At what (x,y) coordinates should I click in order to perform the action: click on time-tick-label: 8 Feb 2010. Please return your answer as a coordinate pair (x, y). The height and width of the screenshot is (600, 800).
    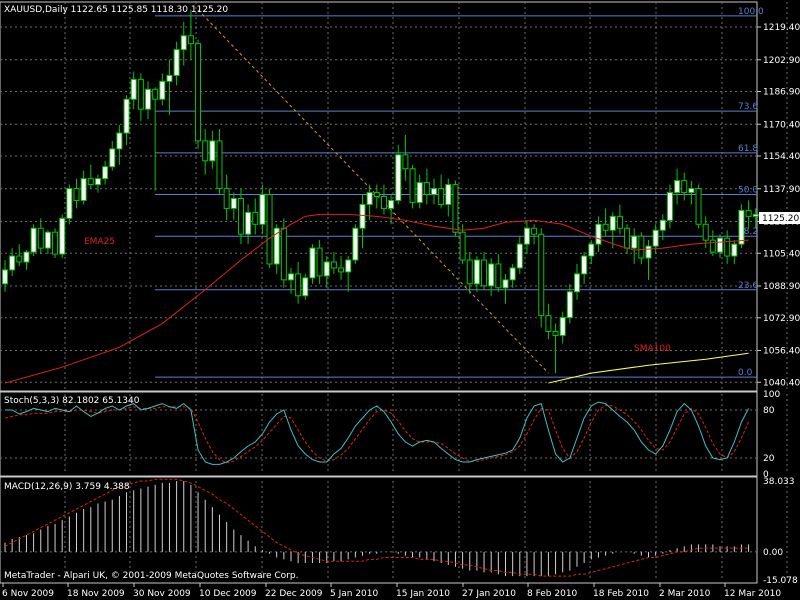
    Looking at the image, I should click on (552, 594).